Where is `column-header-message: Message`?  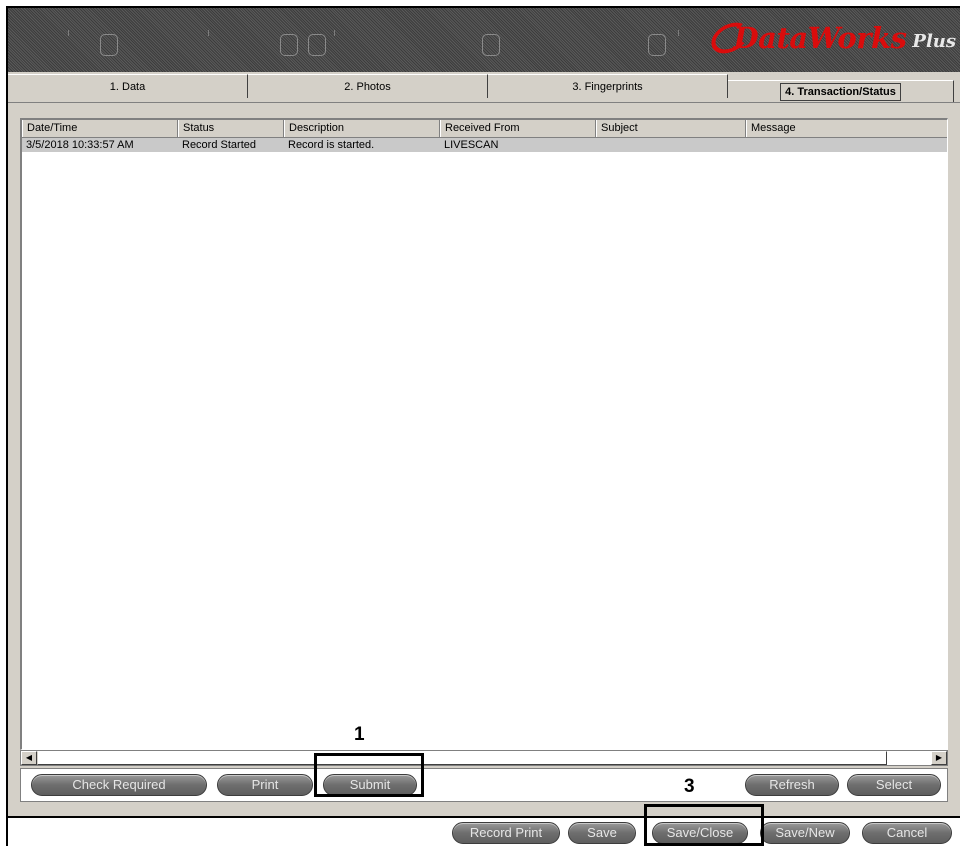 column-header-message: Message is located at coordinates (846, 128).